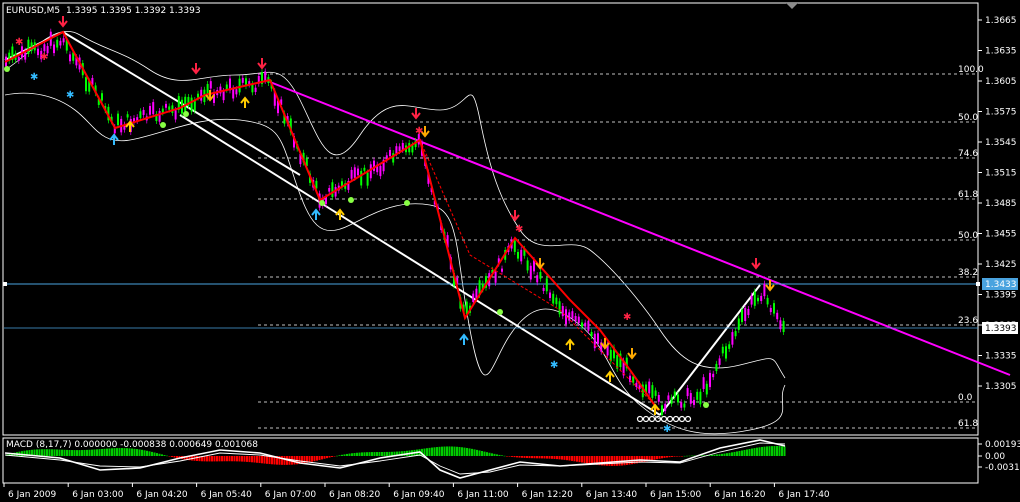 This screenshot has width=1020, height=502. Describe the element at coordinates (1001, 296) in the screenshot. I see `price-tick: 1.3395` at that location.